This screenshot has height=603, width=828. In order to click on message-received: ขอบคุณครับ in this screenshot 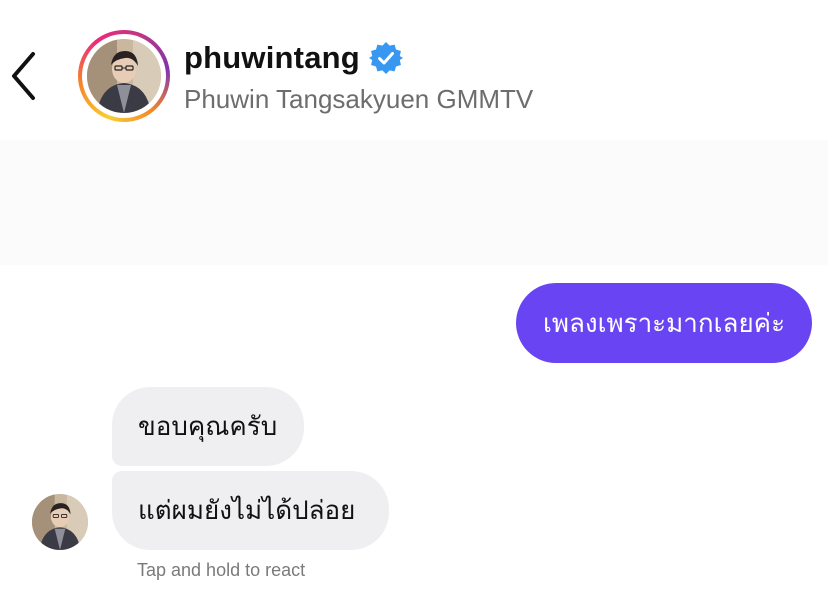, I will do `click(208, 426)`.